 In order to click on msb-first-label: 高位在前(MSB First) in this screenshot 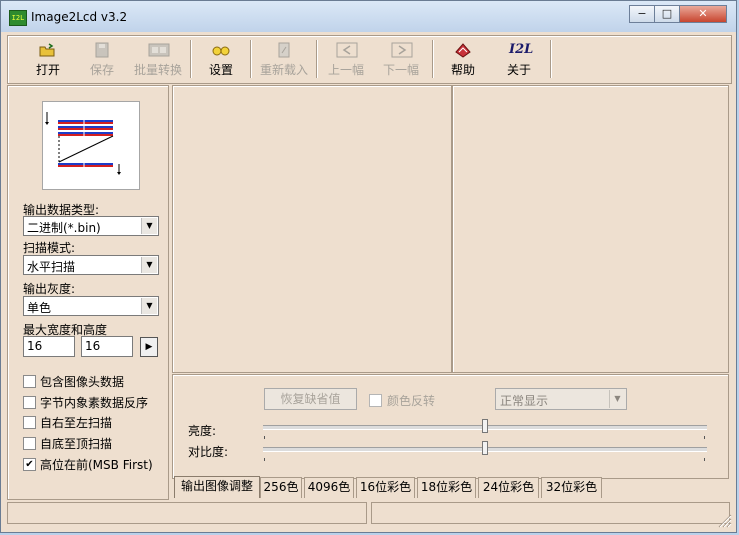, I will do `click(96, 465)`.